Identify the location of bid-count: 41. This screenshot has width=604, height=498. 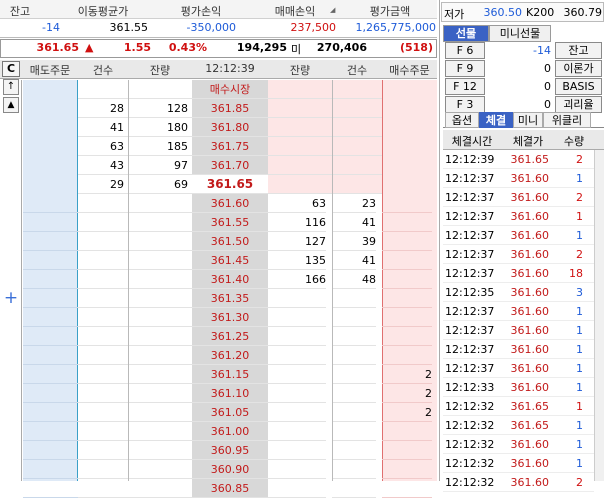
(354, 260).